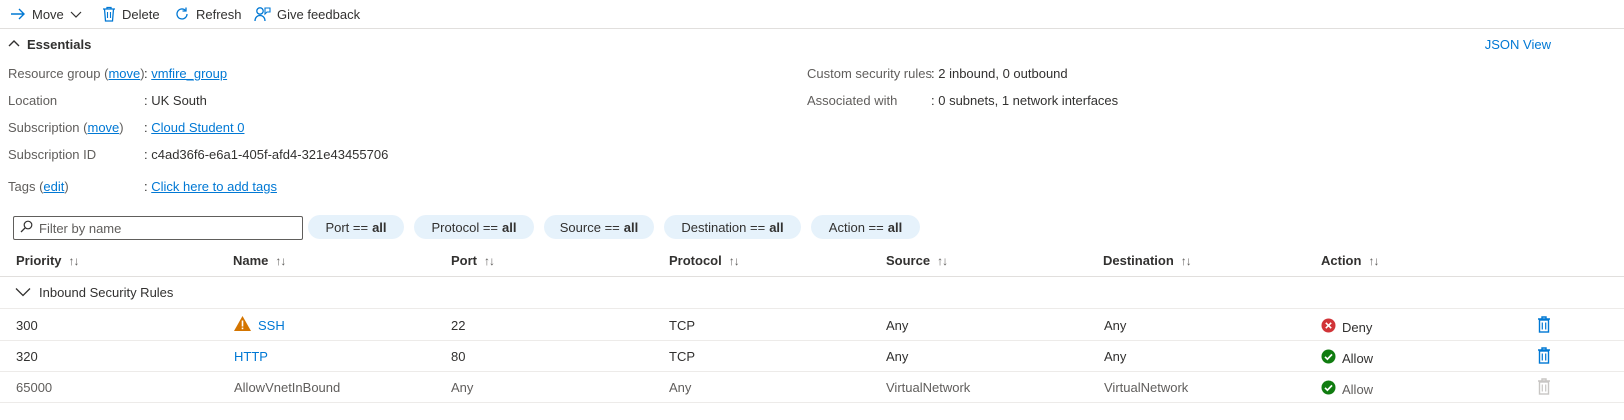 This screenshot has width=1624, height=420. I want to click on essentials-toggle: Essentials, so click(49, 44).